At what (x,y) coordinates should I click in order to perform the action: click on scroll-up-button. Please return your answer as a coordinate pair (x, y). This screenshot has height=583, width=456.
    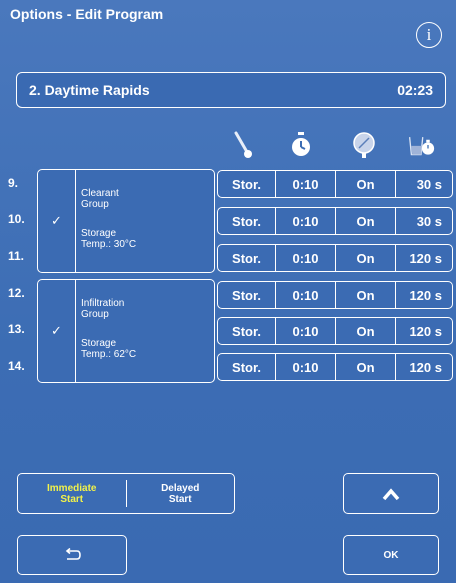
    Looking at the image, I should click on (391, 493).